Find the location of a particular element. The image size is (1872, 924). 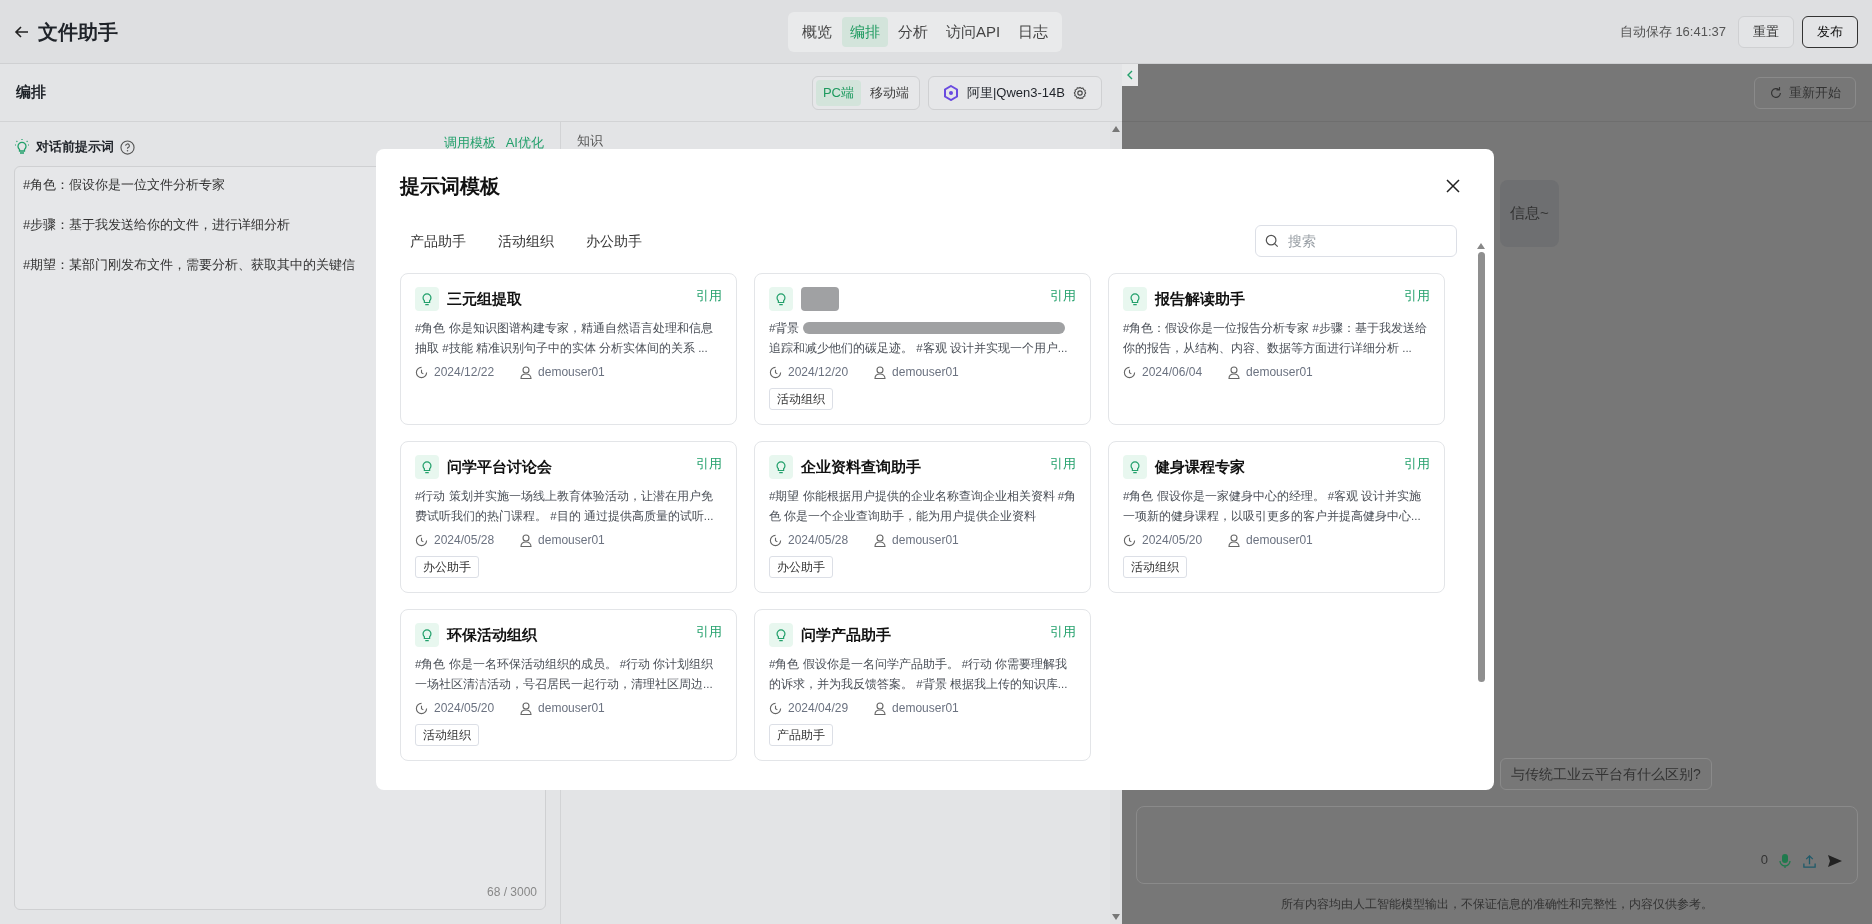

restart-icon is located at coordinates (1776, 92).